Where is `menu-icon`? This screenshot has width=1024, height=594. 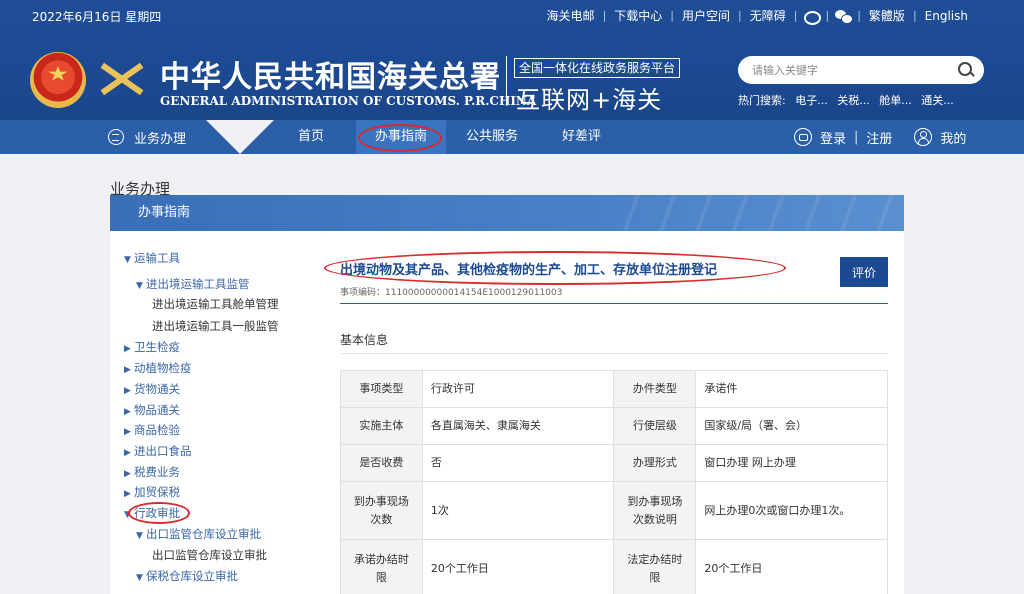 menu-icon is located at coordinates (116, 137).